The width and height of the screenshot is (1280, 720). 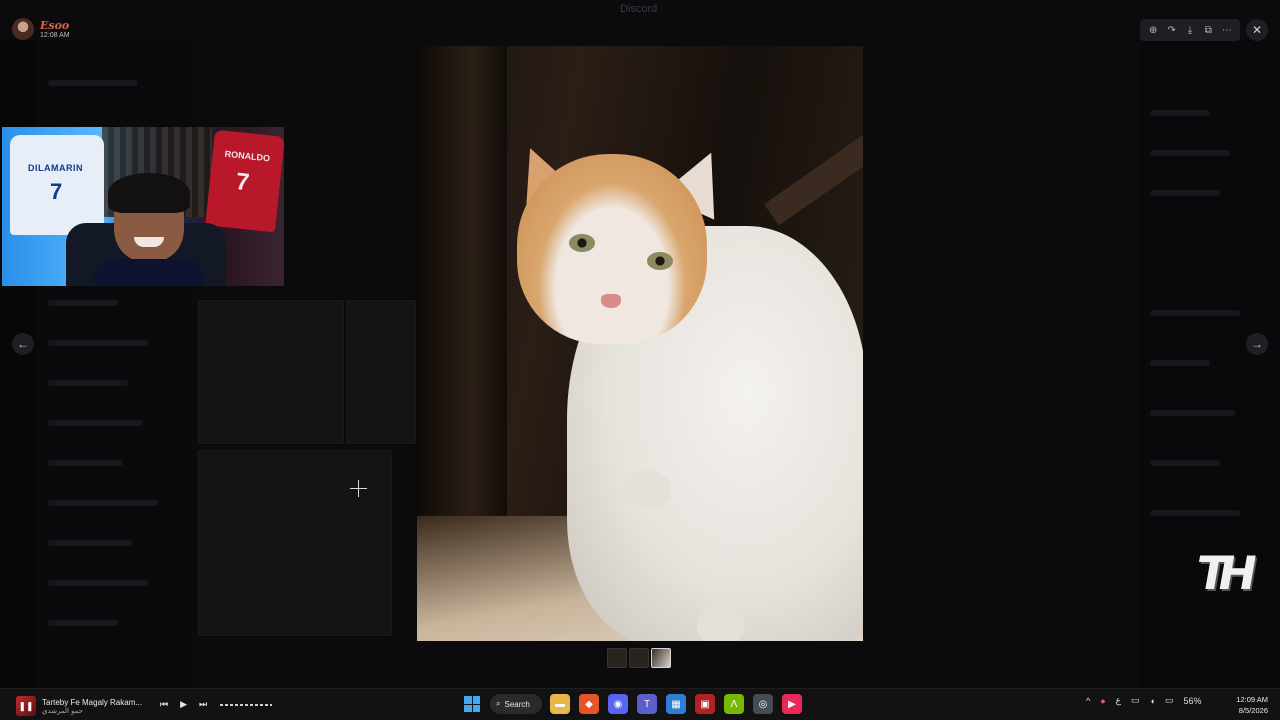 I want to click on media-progress-bar, so click(x=246, y=705).